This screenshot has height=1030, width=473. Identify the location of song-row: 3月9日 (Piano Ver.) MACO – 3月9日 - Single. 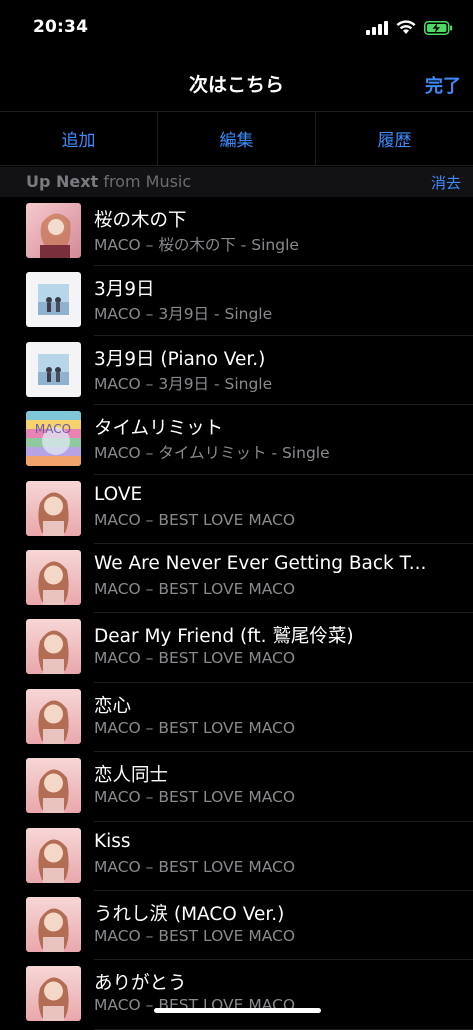
(236, 371).